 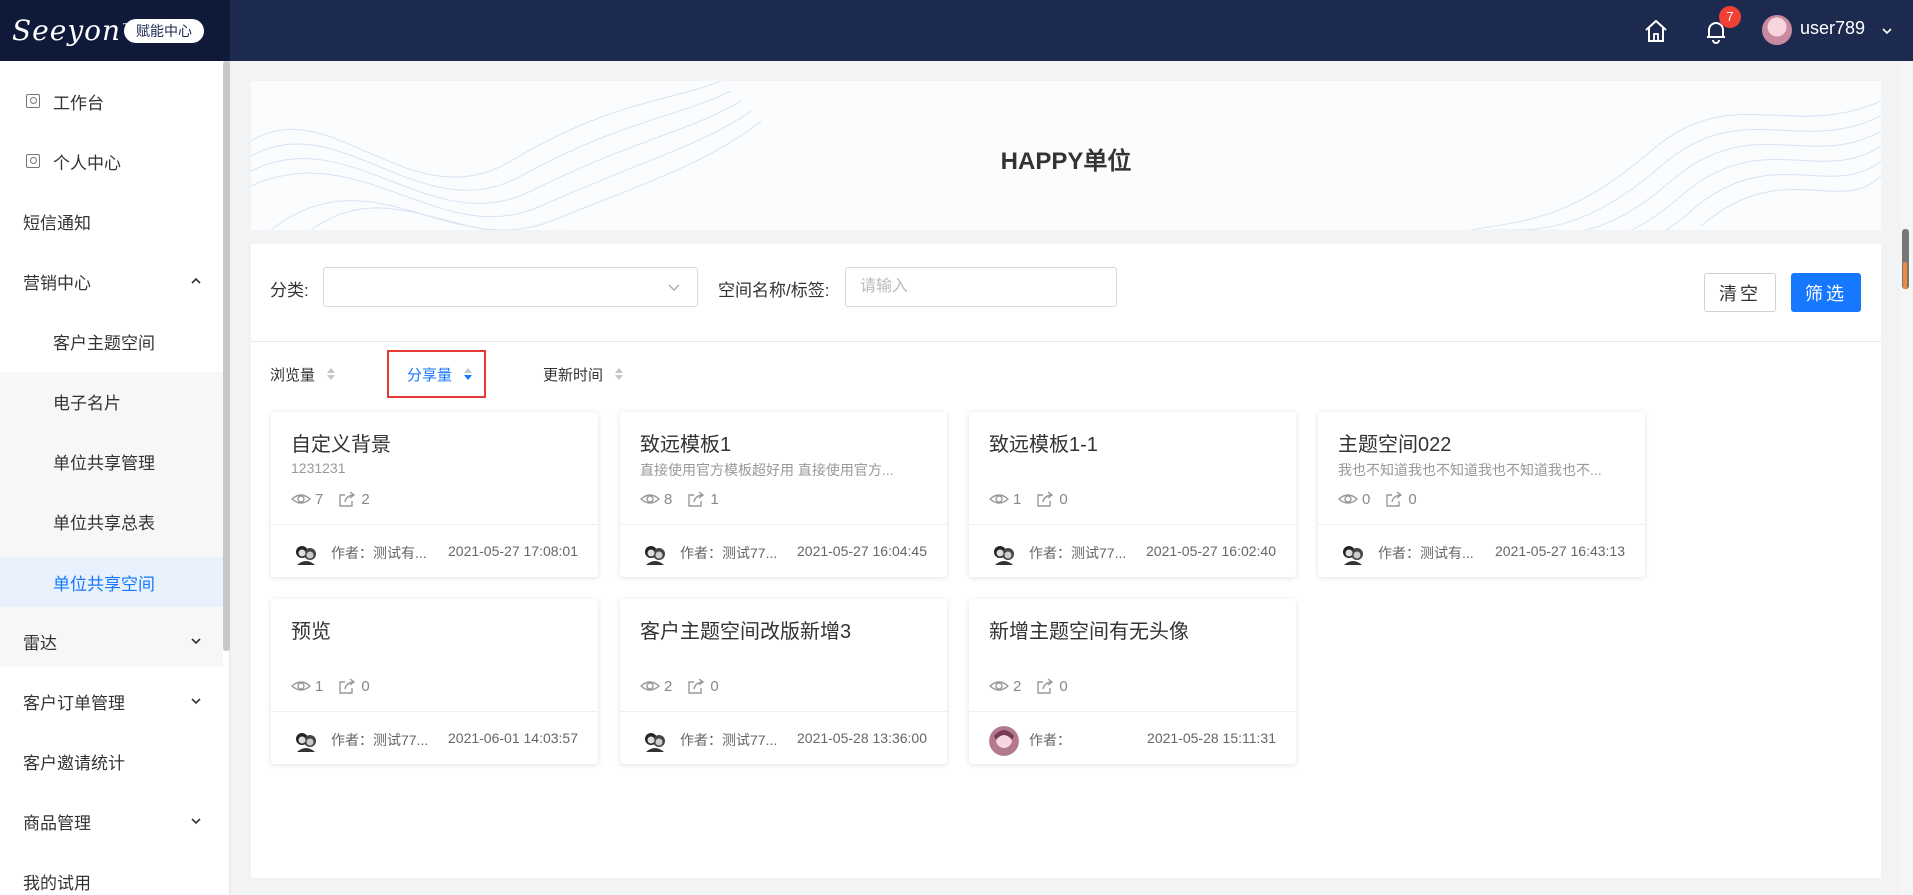 What do you see at coordinates (1481, 550) in the screenshot?
I see `card-footer: 作者：测试有... 2021-05-27 16:43:13` at bounding box center [1481, 550].